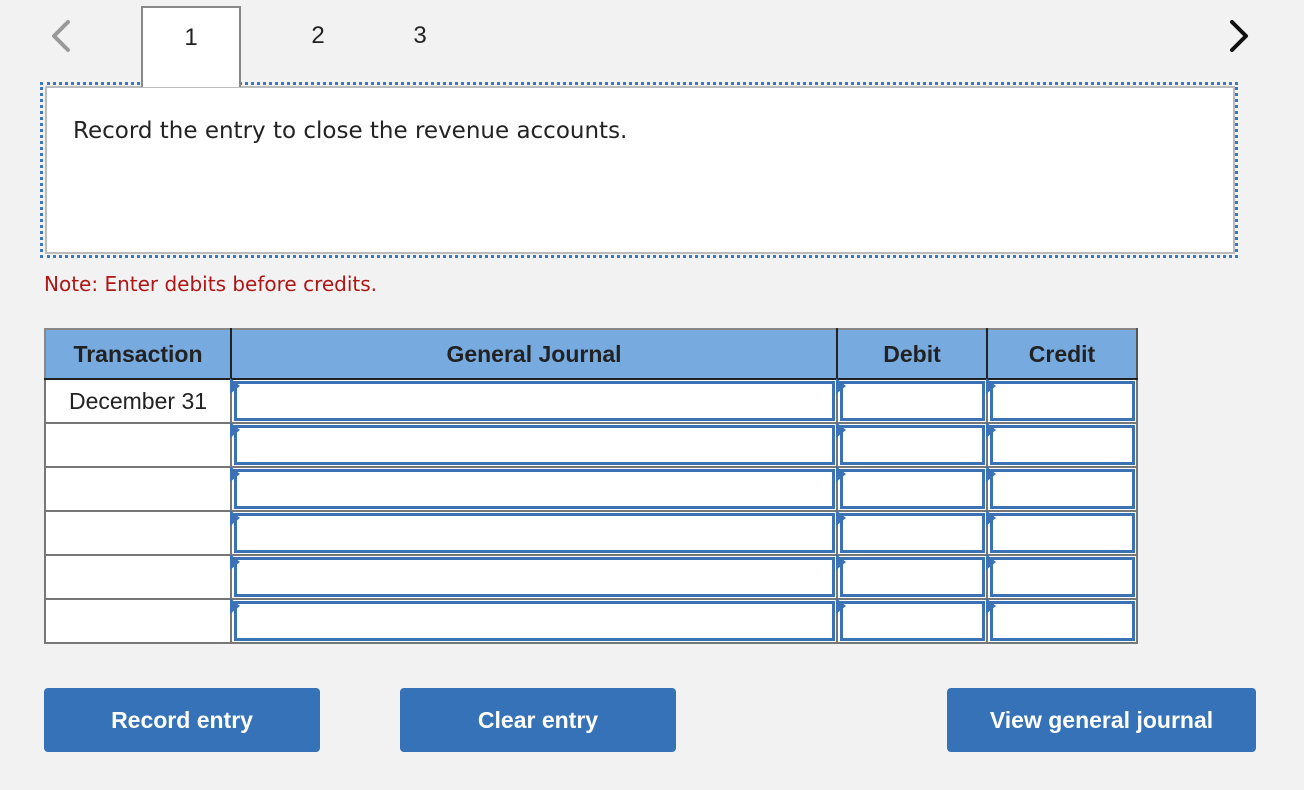 The width and height of the screenshot is (1304, 790). I want to click on header-debit: Debit, so click(912, 354).